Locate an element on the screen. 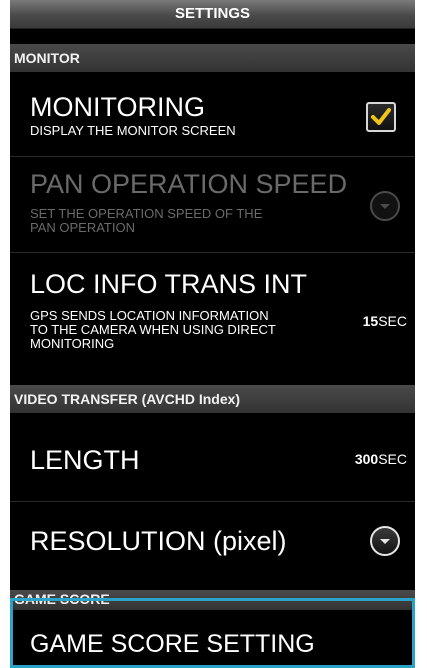  loc-info-unit: SEC is located at coordinates (392, 321).